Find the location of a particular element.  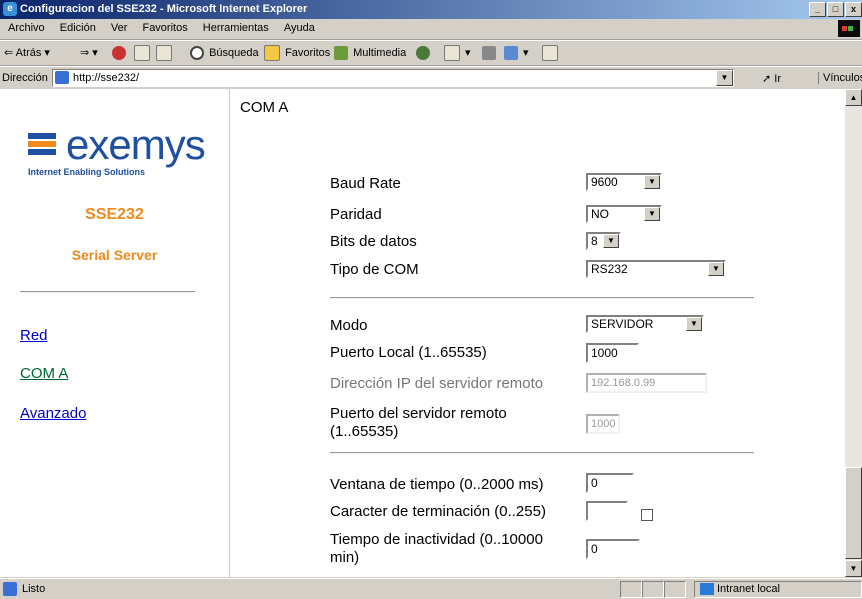

nav-link-avanzado: Avanzado is located at coordinates (53, 413).